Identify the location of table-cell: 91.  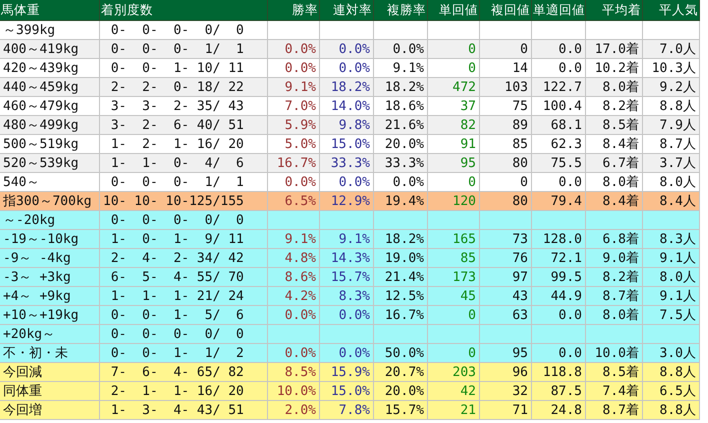
(454, 144).